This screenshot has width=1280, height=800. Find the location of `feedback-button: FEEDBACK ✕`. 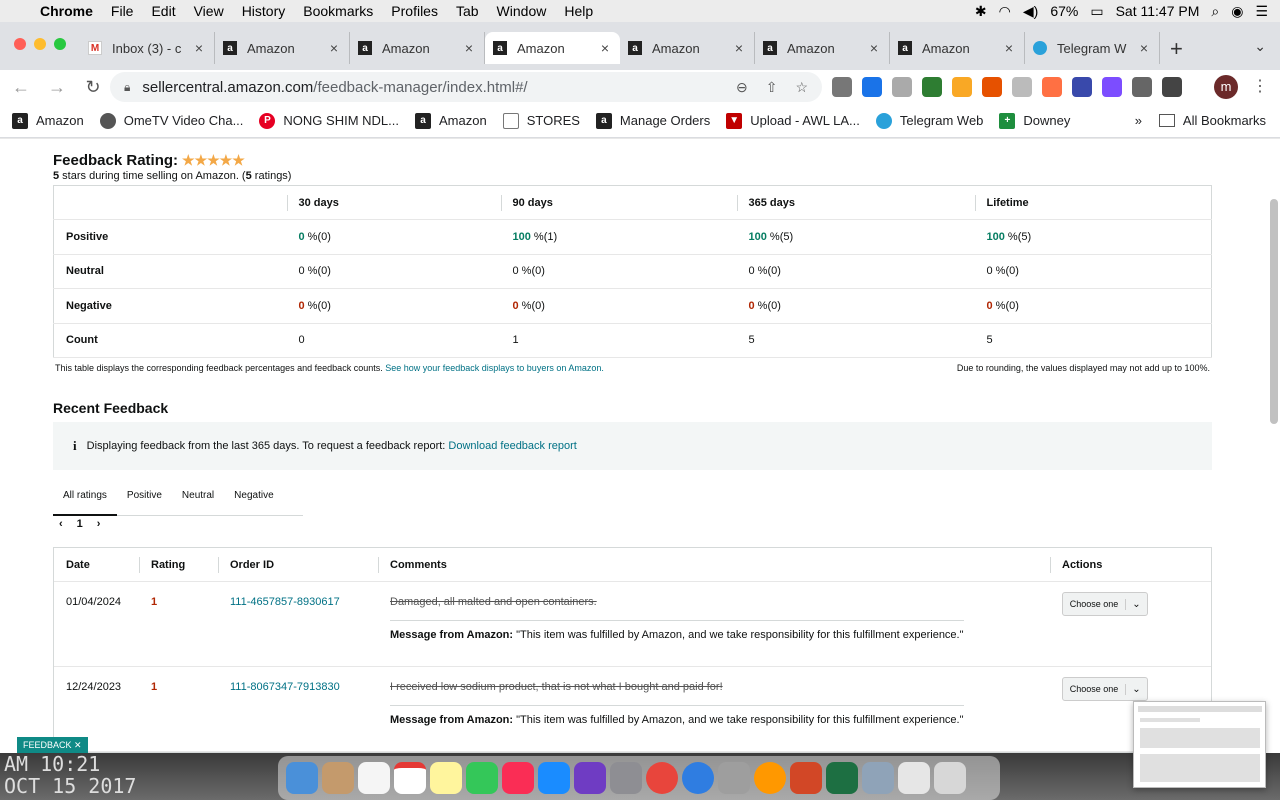

feedback-button: FEEDBACK ✕ is located at coordinates (52, 745).